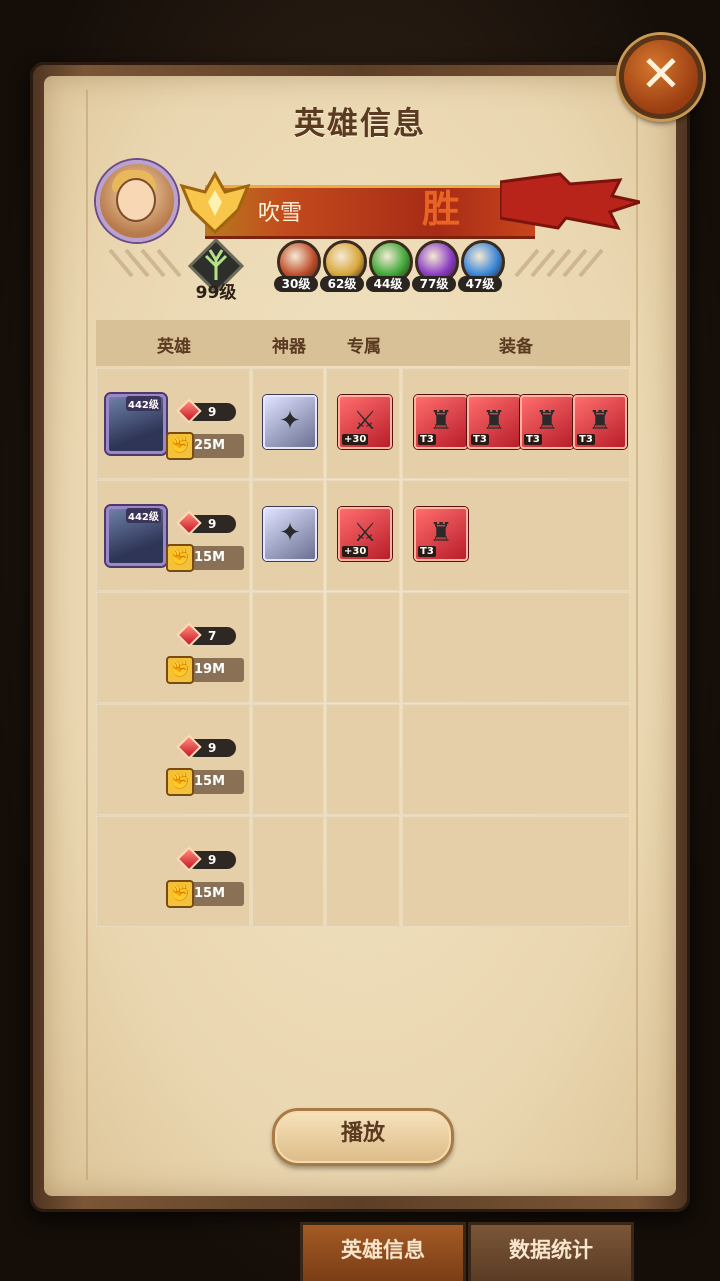  What do you see at coordinates (360, 124) in the screenshot?
I see `page-title: 英雄信息` at bounding box center [360, 124].